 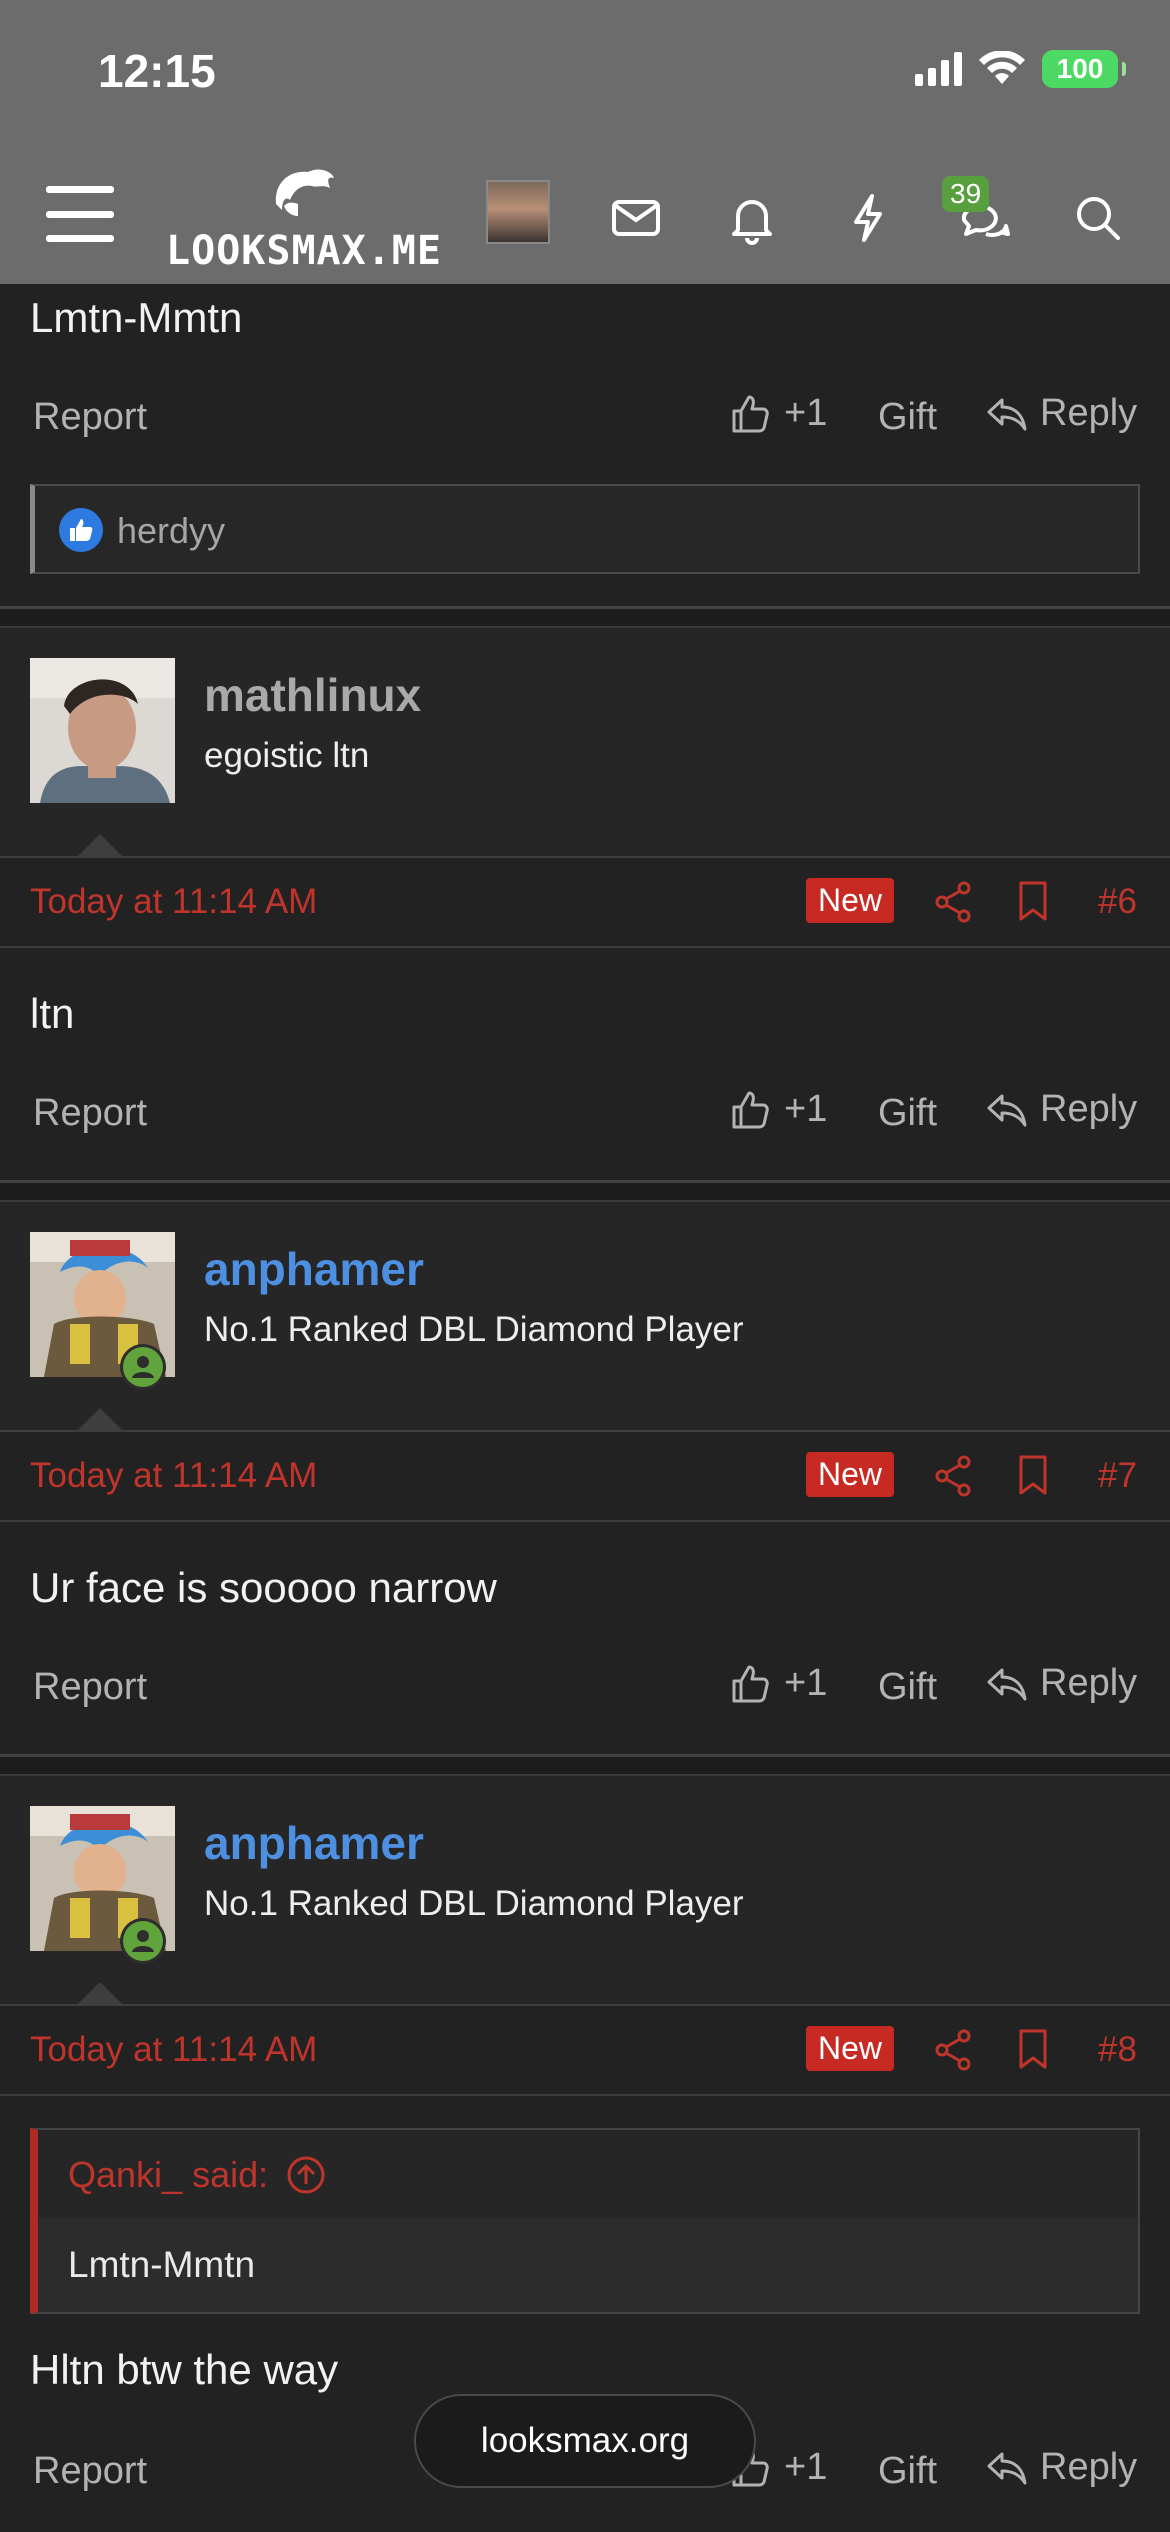 I want to click on signal-icon, so click(x=938, y=69).